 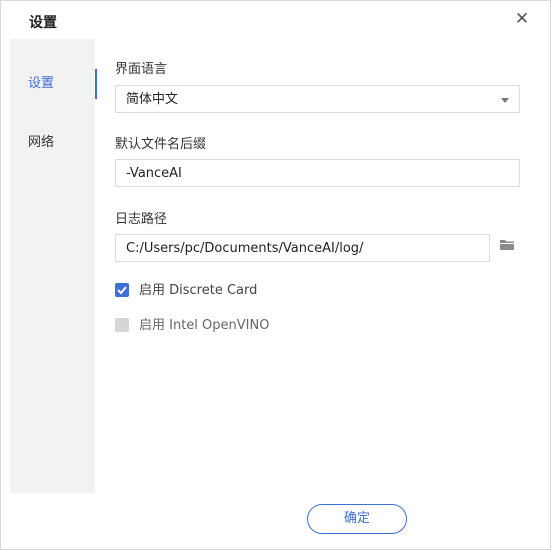 I want to click on dialog-title: 设置, so click(x=43, y=23).